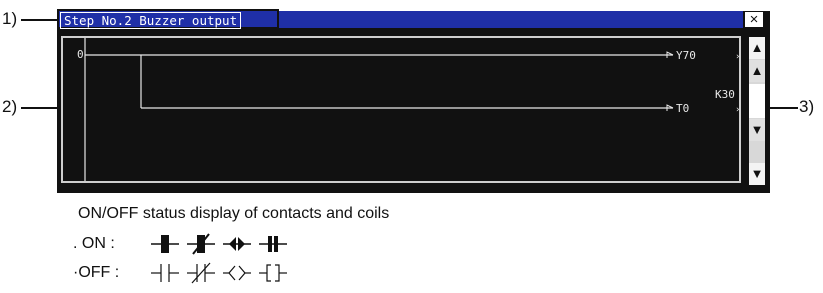  What do you see at coordinates (237, 244) in the screenshot?
I see `on-coil-icon` at bounding box center [237, 244].